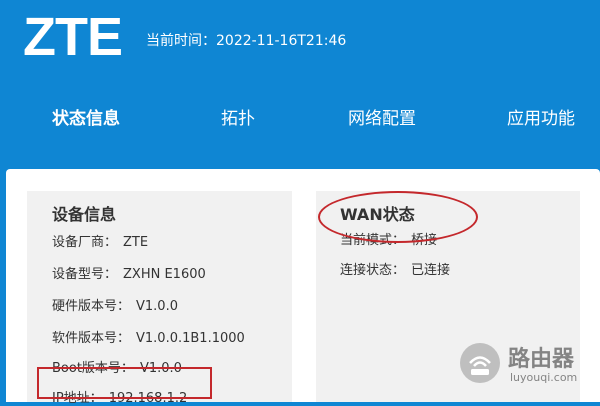 The image size is (600, 406). What do you see at coordinates (382, 116) in the screenshot?
I see `nav-network-config: 网络配置` at bounding box center [382, 116].